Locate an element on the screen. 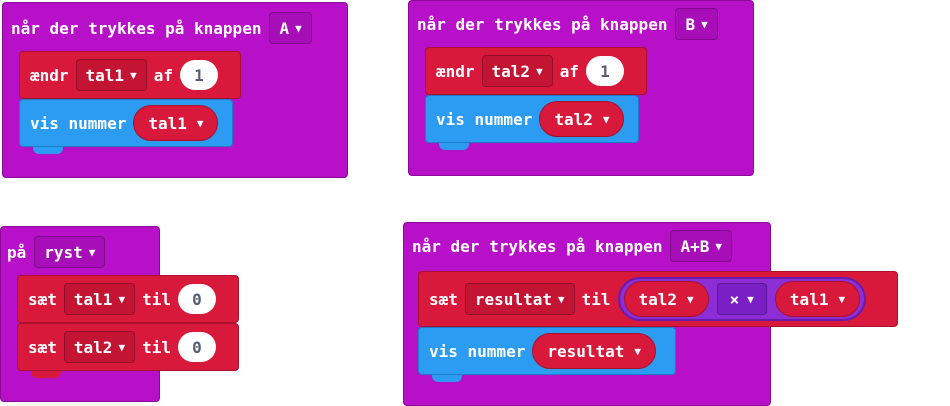 The height and width of the screenshot is (406, 950). set-variable-block: sæt tal2 ▼ til 0 is located at coordinates (128, 347).